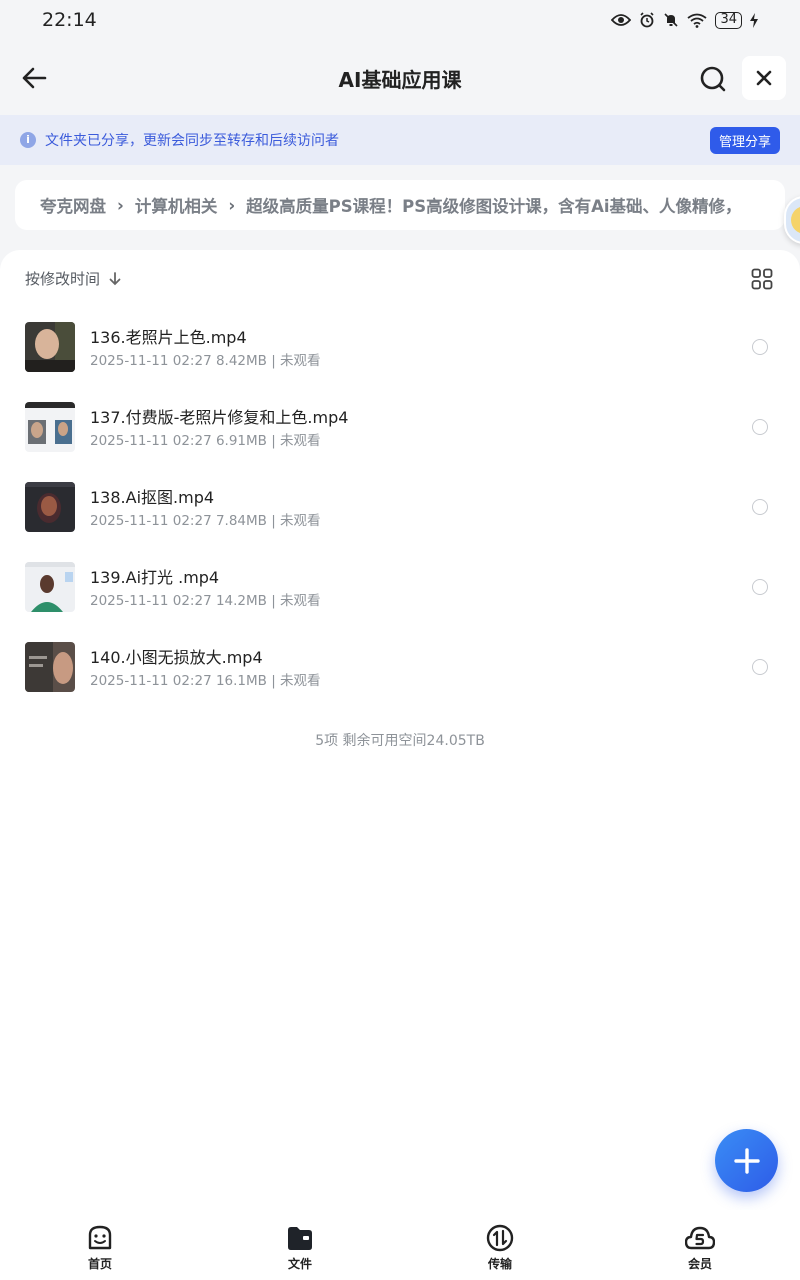 The image size is (800, 1280). Describe the element at coordinates (300, 1238) in the screenshot. I see `folder-icon` at that location.